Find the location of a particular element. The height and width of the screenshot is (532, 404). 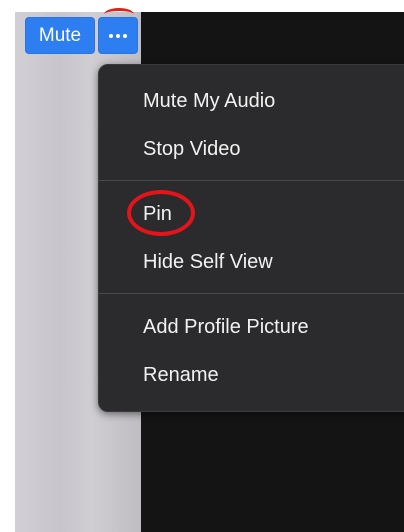

mute-button: Mute is located at coordinates (60, 35).